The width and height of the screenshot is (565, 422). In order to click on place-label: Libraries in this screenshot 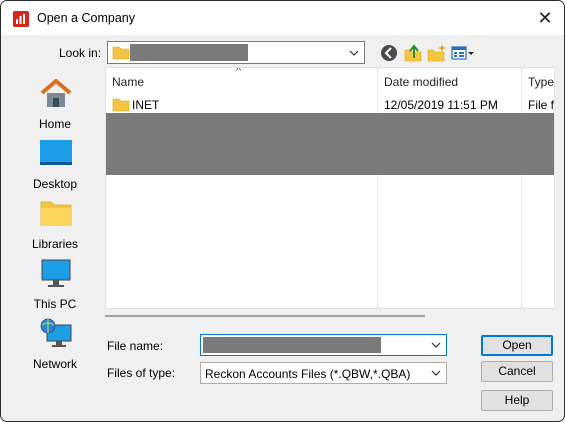, I will do `click(55, 244)`.